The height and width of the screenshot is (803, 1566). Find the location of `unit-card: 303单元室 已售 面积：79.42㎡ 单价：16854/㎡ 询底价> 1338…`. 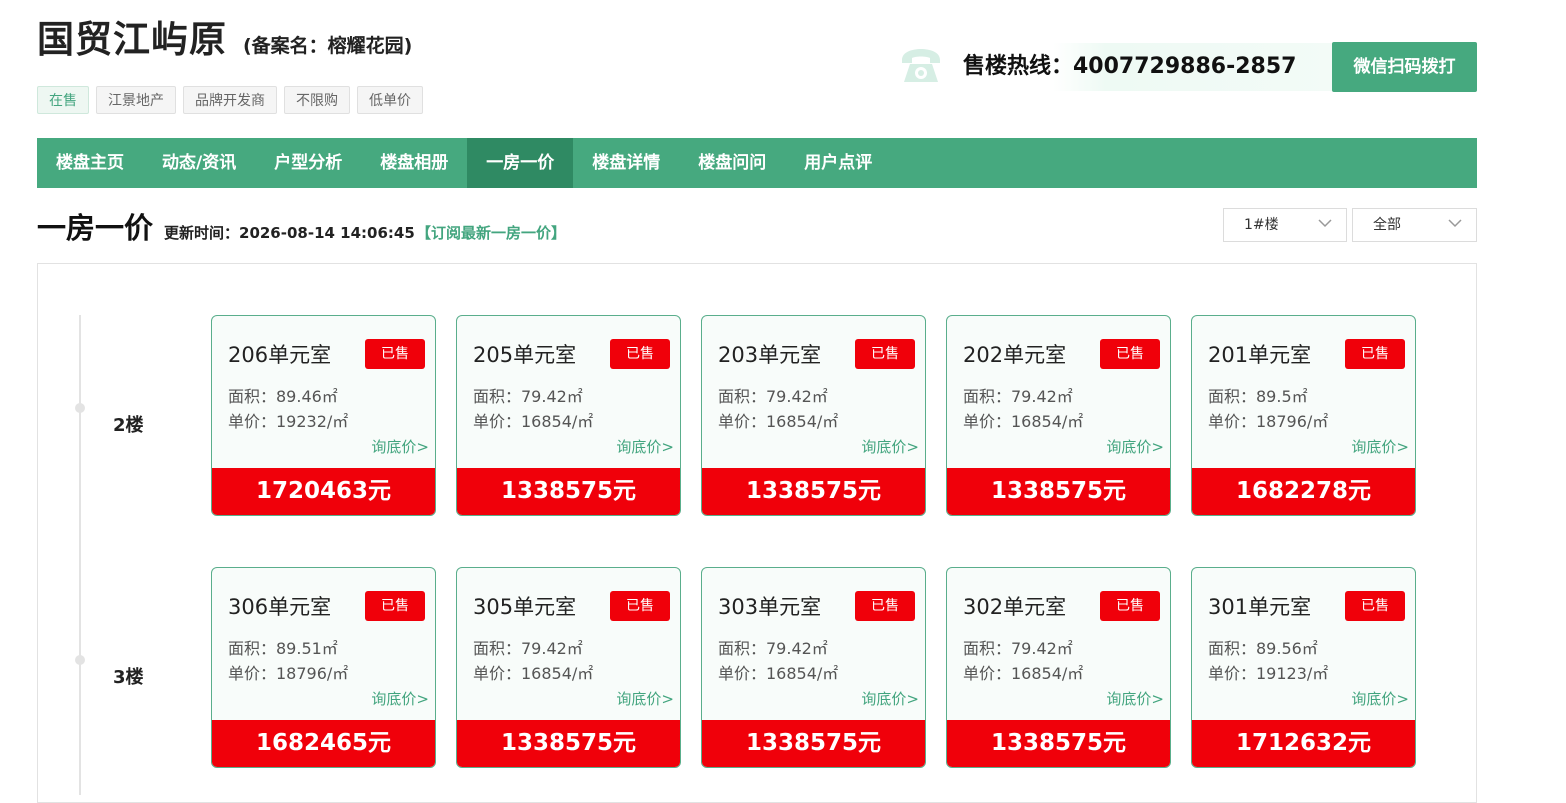

unit-card: 303单元室 已售 面积：79.42㎡ 单价：16854/㎡ 询底价> 1338… is located at coordinates (813, 667).